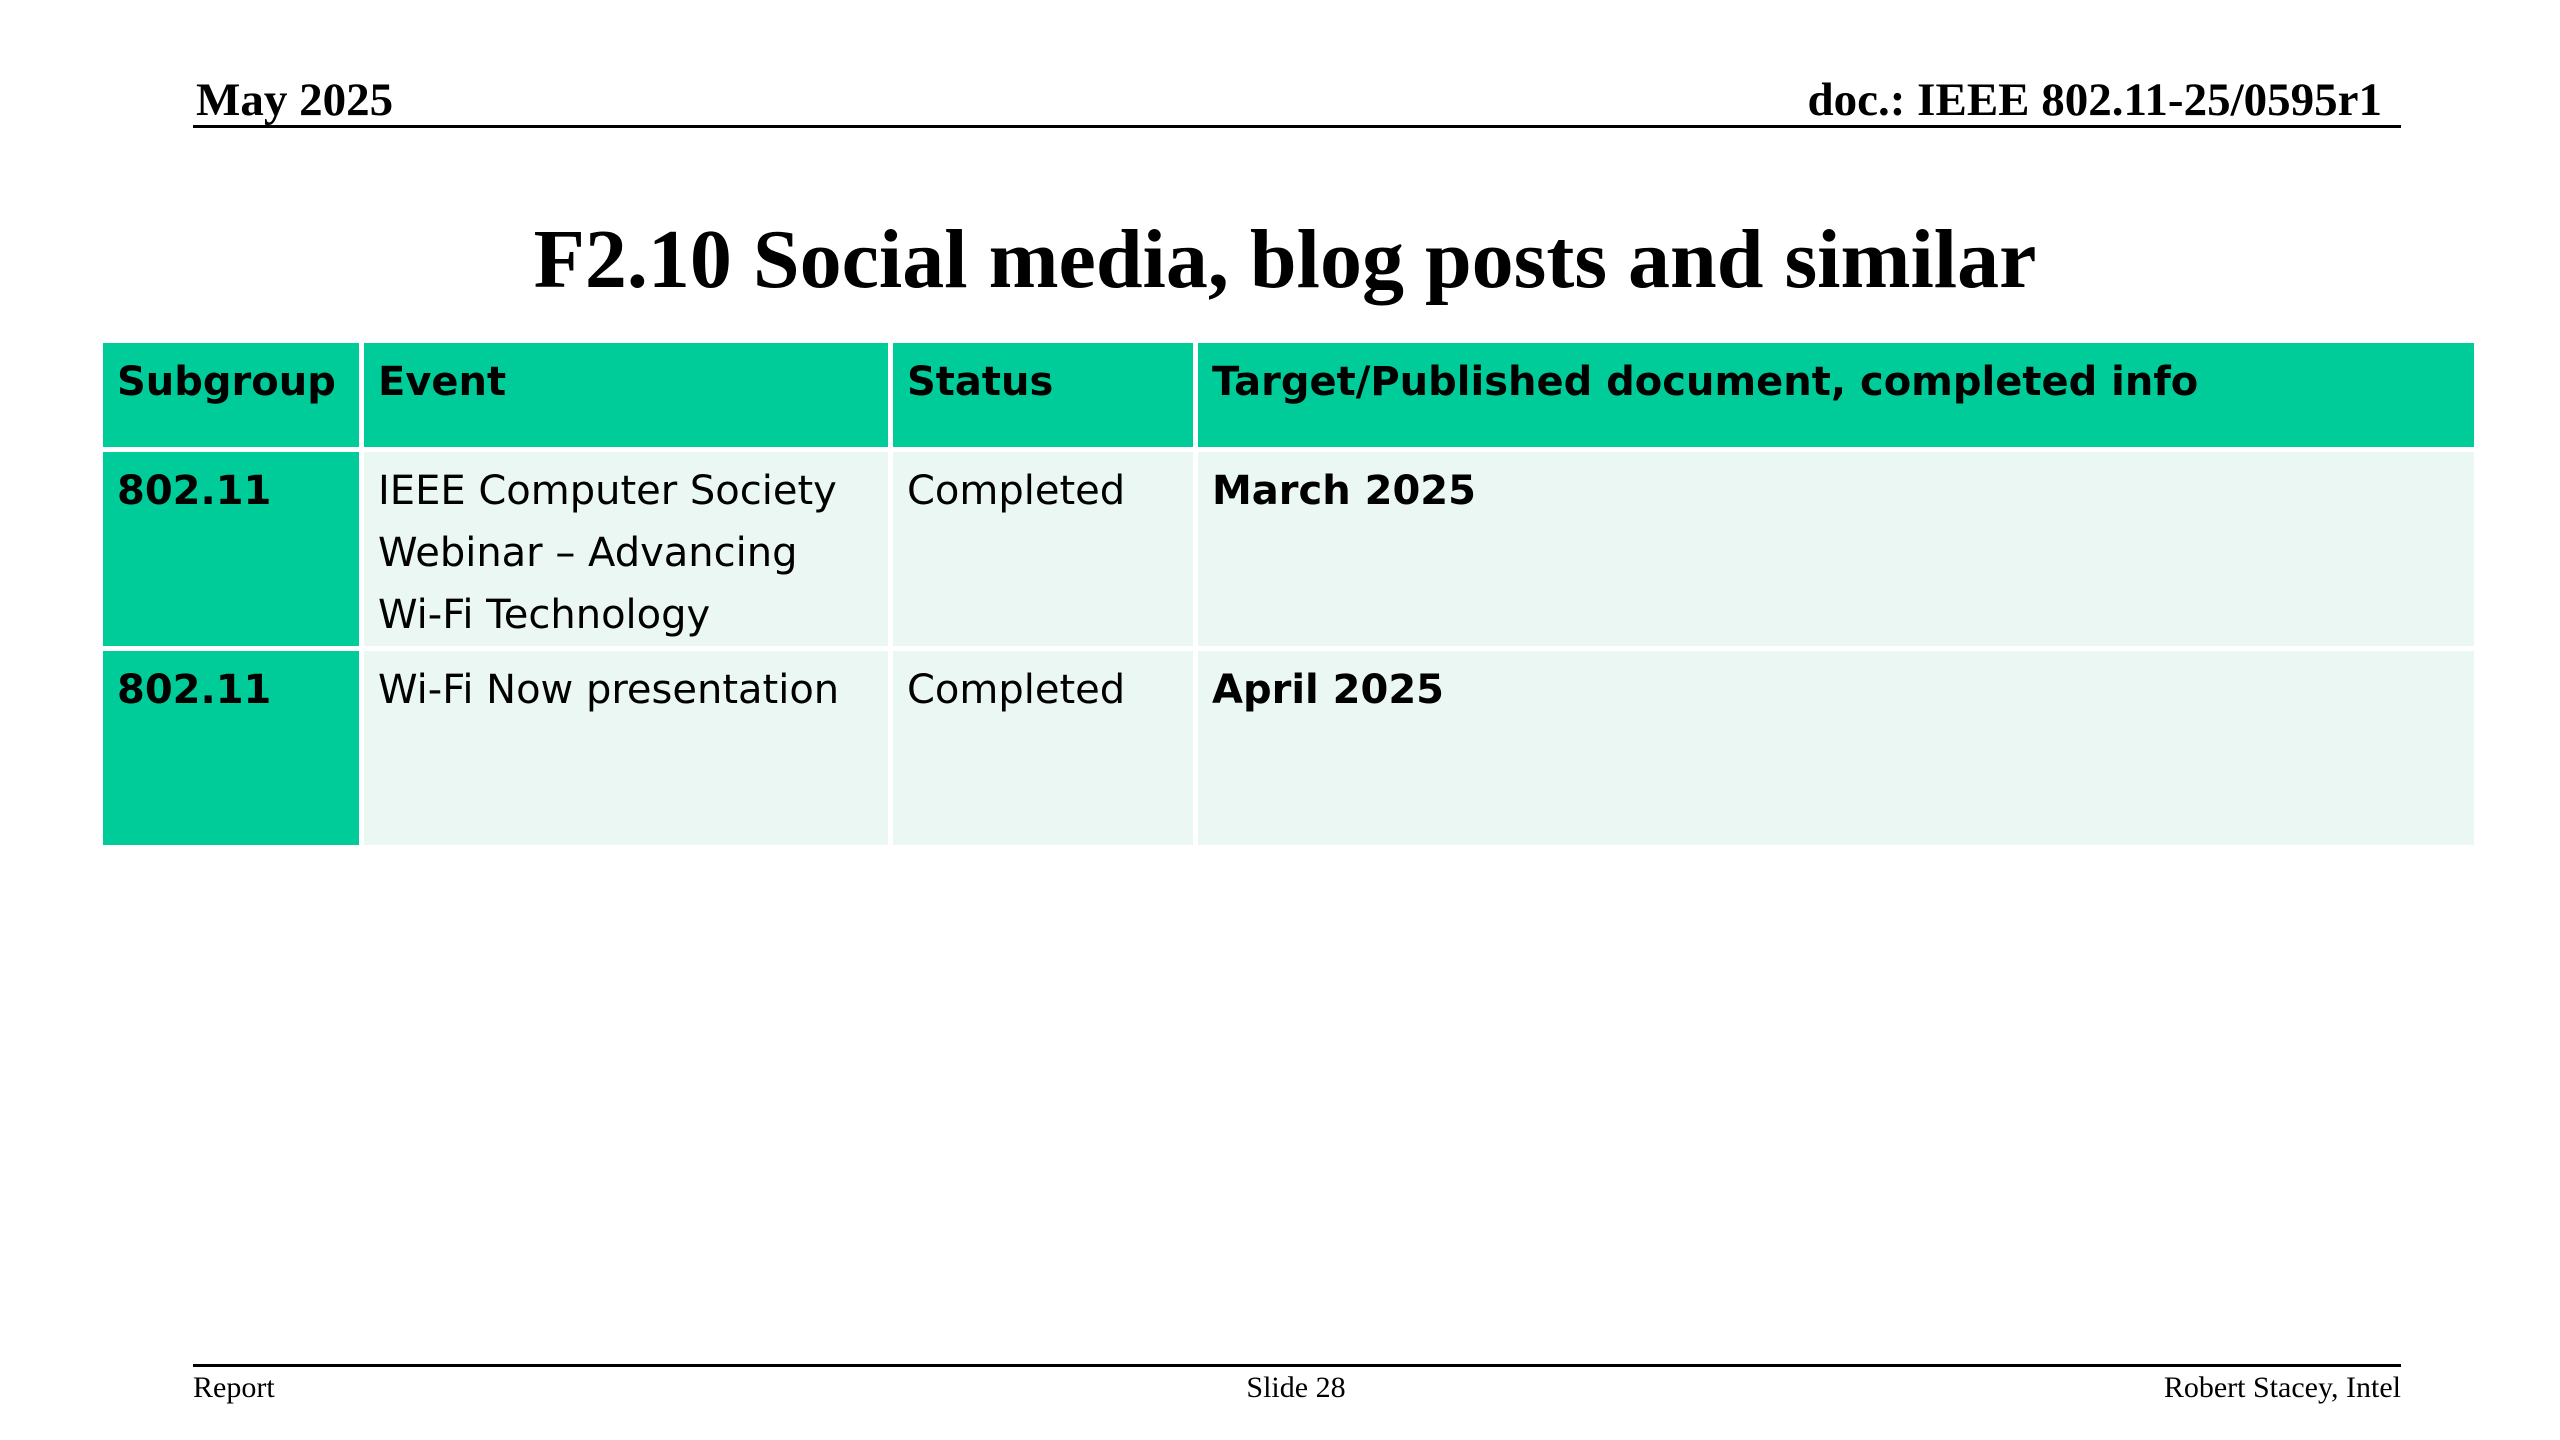  I want to click on header-doc-number: doc.: IEEE 802.11-25/0595r1, so click(2094, 100).